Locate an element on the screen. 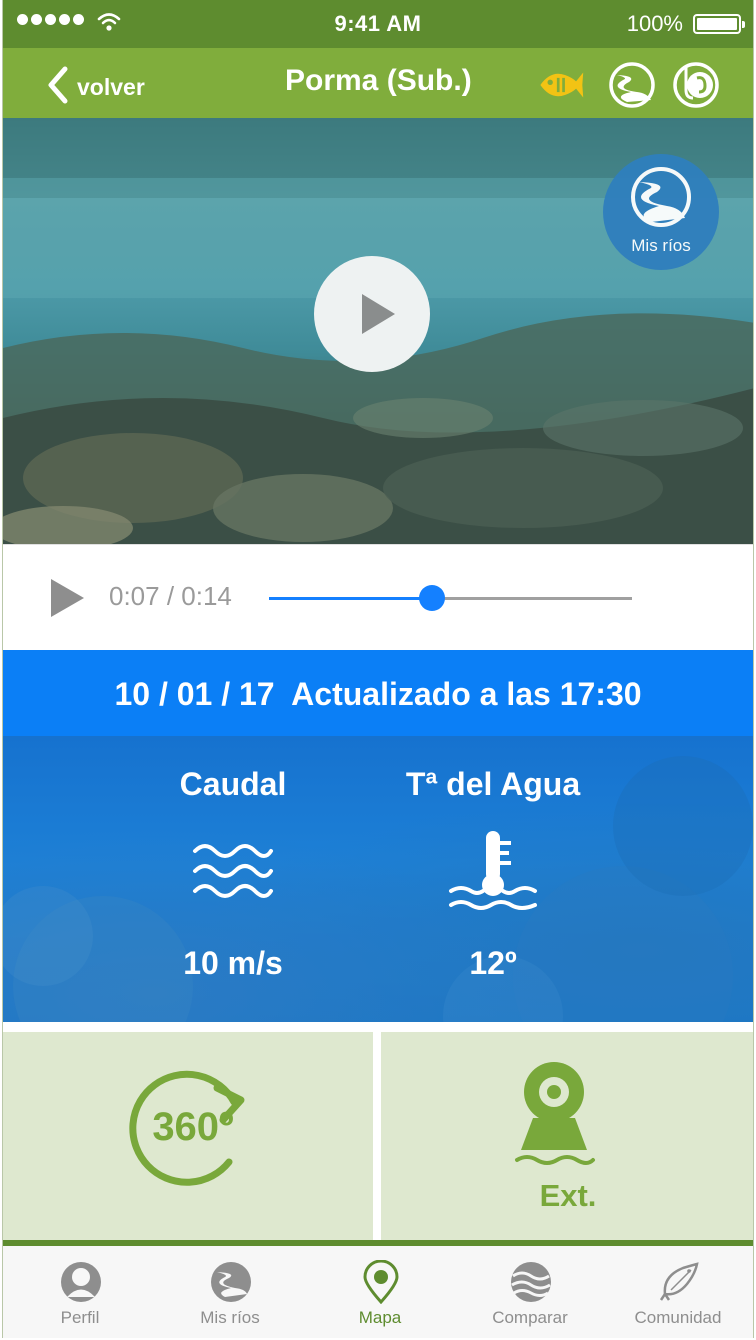  progress-slider is located at coordinates (450, 598).